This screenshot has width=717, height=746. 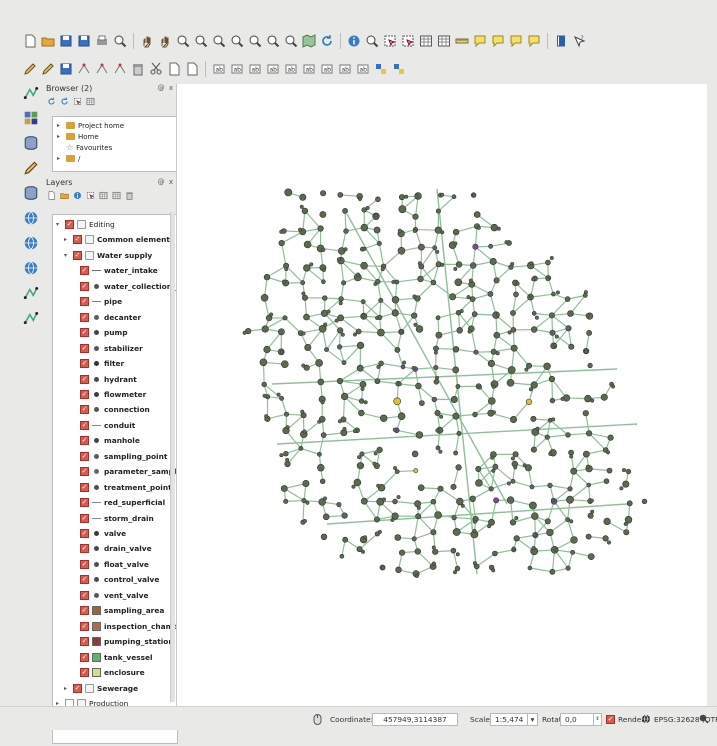 What do you see at coordinates (123, 456) in the screenshot?
I see `layer-row: ✓ sampling_point` at bounding box center [123, 456].